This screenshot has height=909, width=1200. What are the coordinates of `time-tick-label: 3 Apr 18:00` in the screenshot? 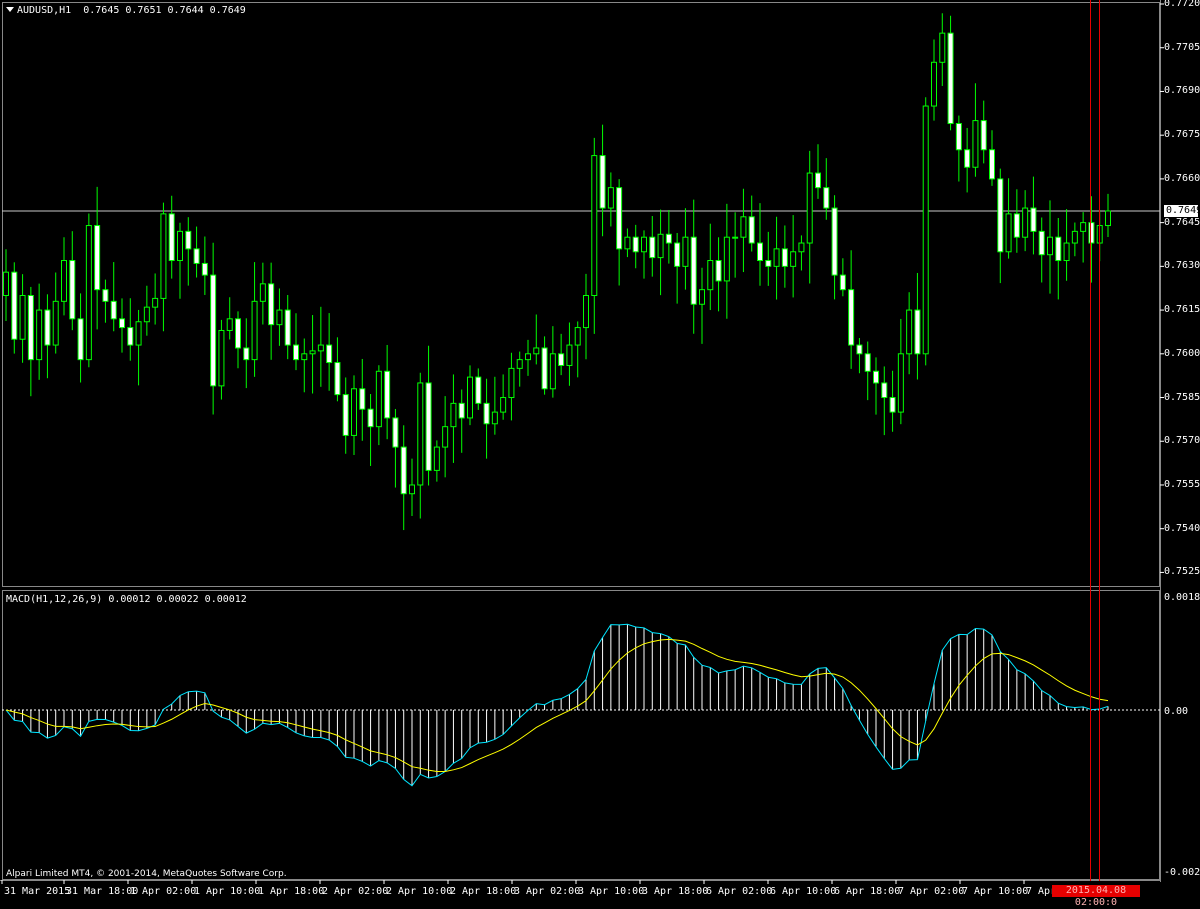 It's located at (675, 891).